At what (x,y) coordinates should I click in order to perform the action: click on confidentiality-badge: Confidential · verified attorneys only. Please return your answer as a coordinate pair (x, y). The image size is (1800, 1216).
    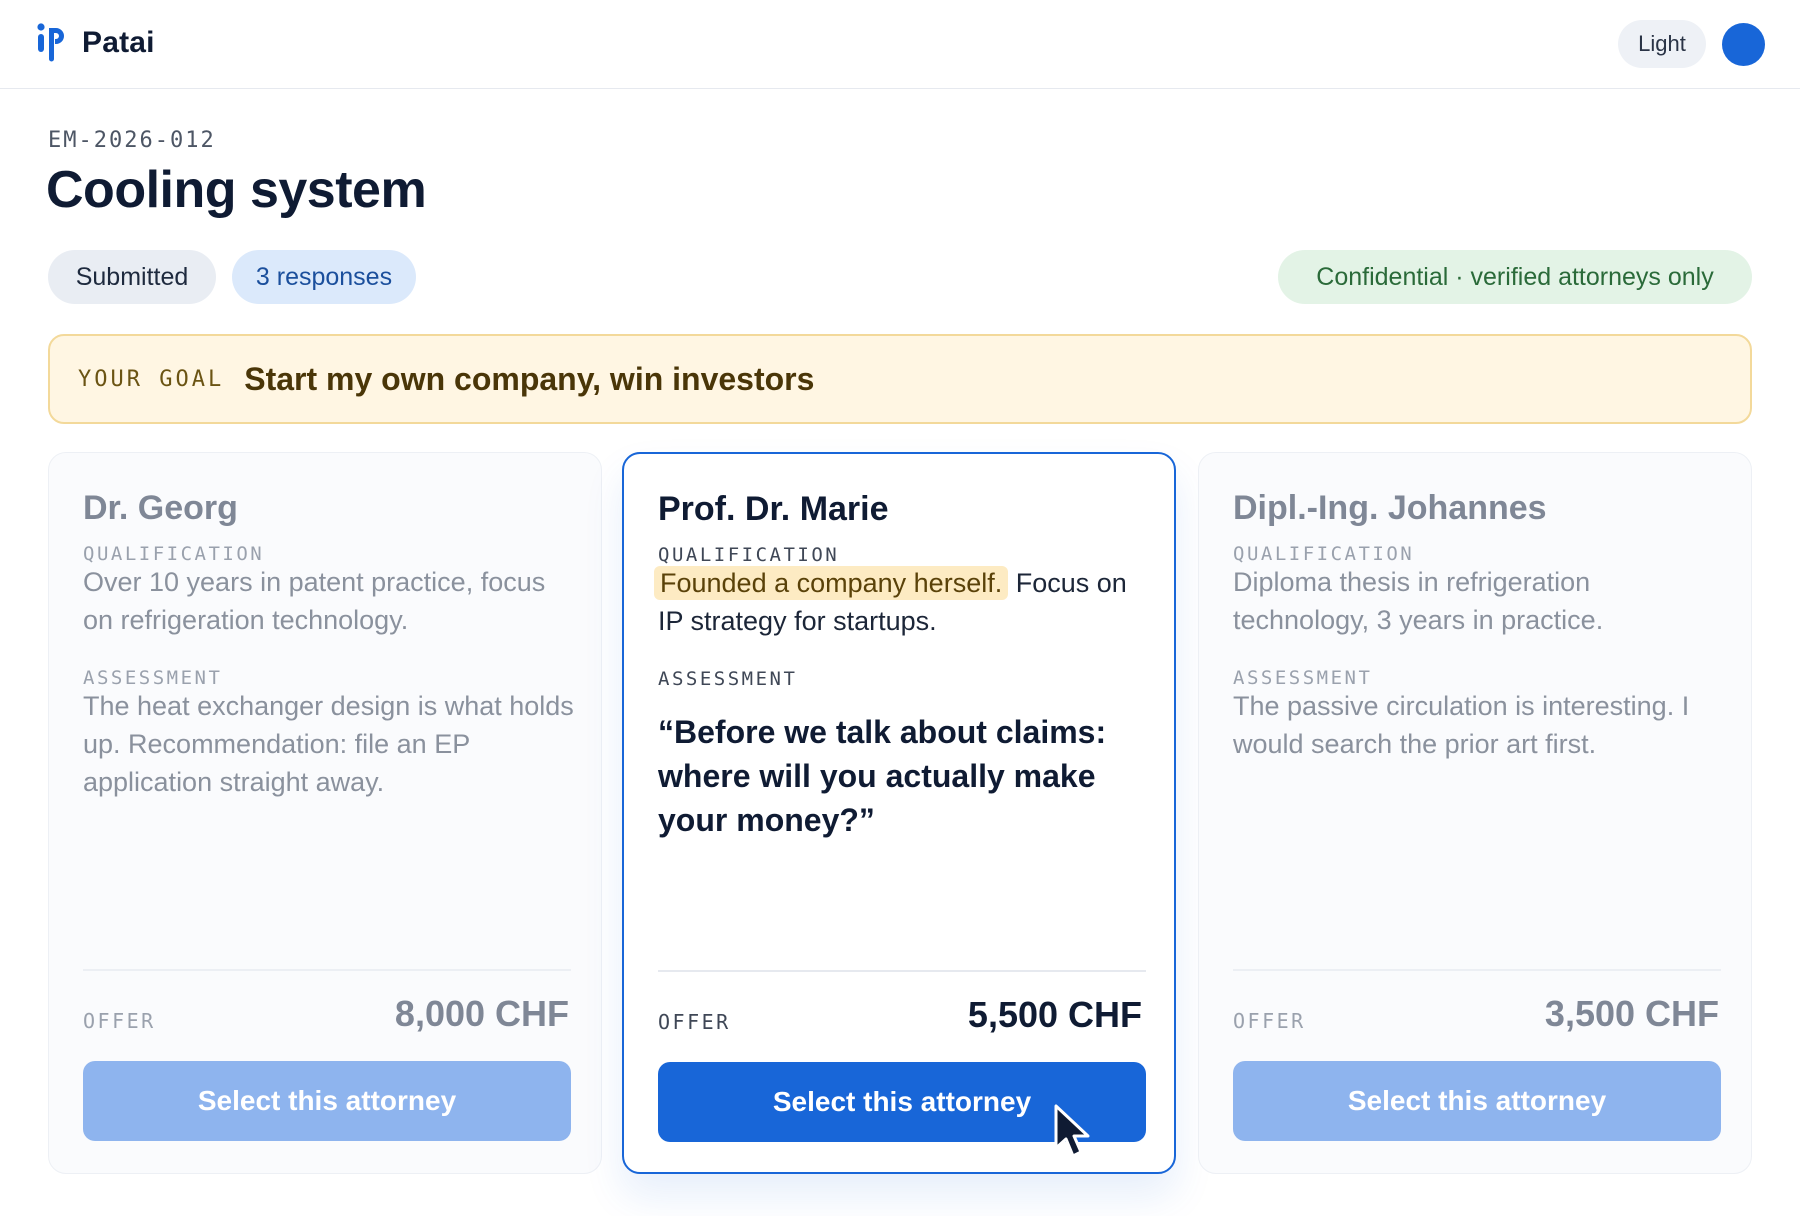
    Looking at the image, I should click on (1515, 277).